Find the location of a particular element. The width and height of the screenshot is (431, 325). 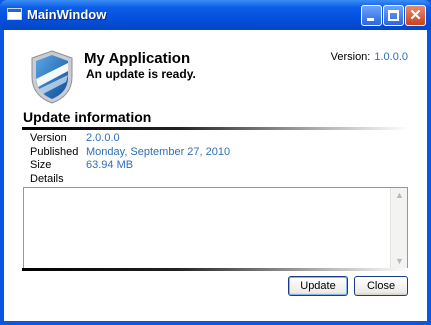

info-label: Details is located at coordinates (47, 178).